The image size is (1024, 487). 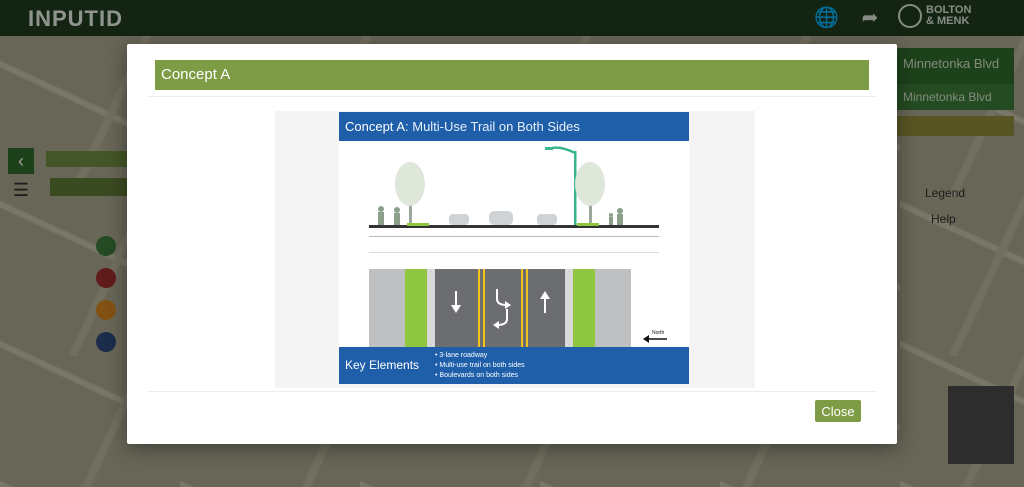 I want to click on concept-title-bar: Concept A: Multi-Use Trail on Both Sides, so click(x=514, y=126).